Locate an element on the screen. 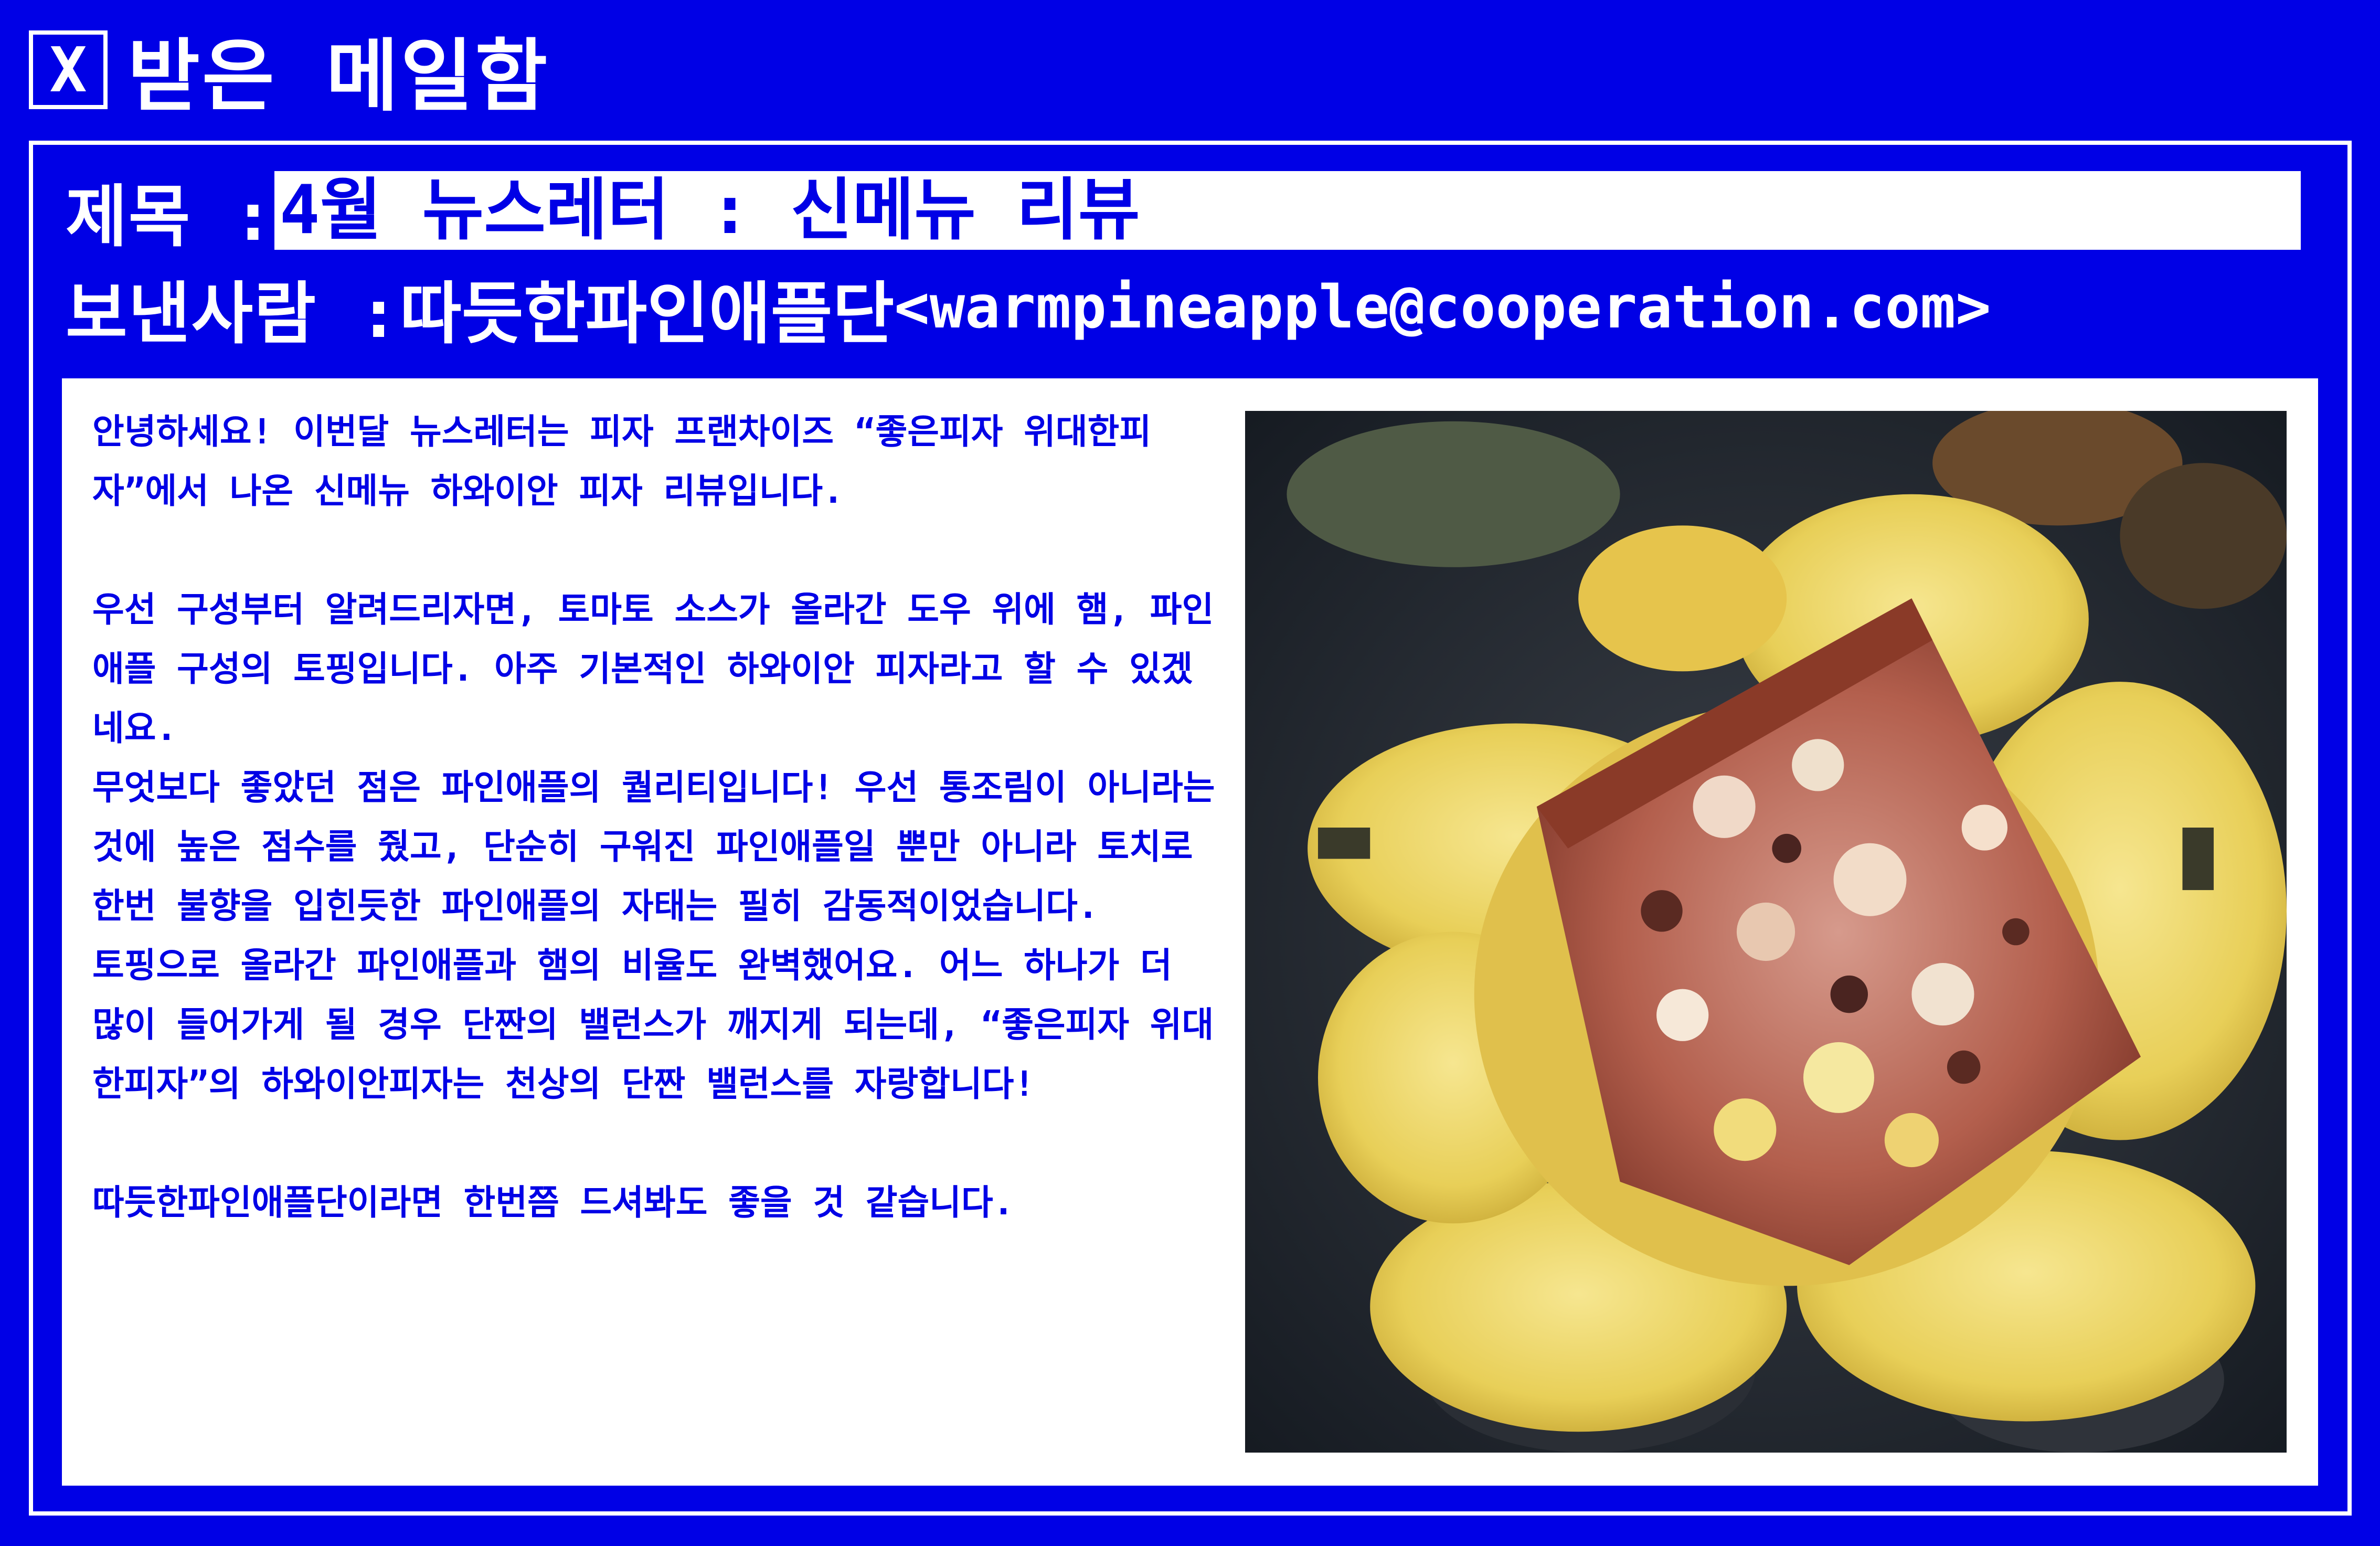  subject-field: 4월 뉴스레터 : 신메뉴 리뷰 is located at coordinates (1287, 210).